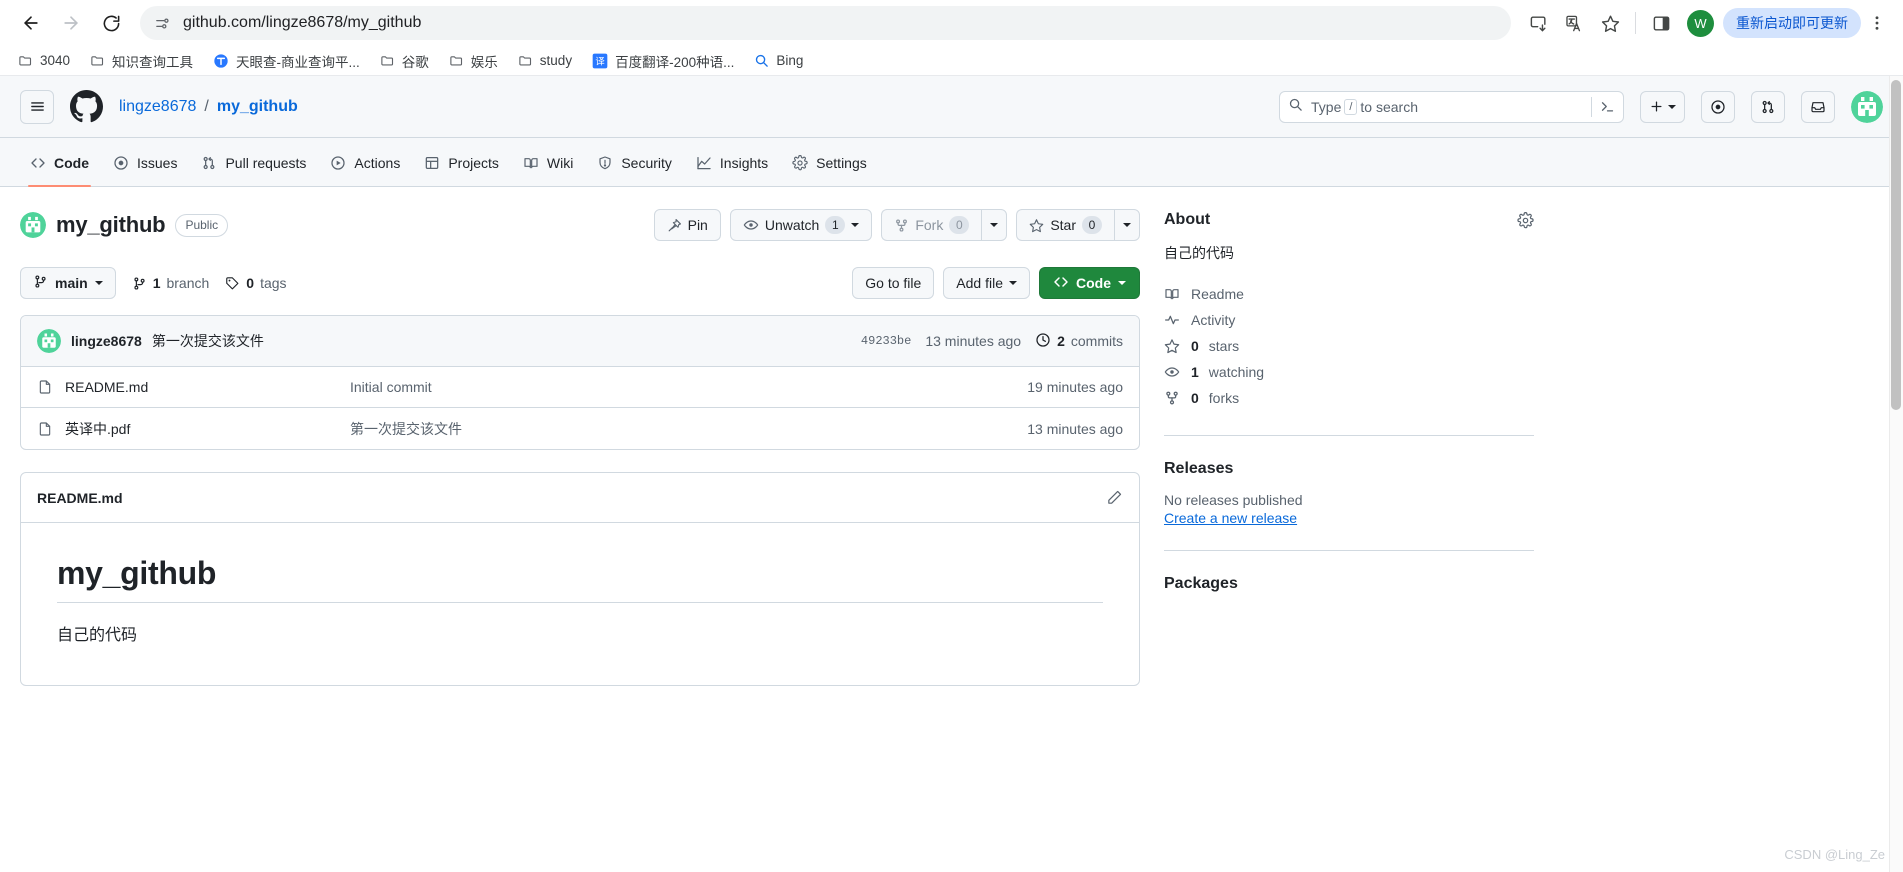 This screenshot has height=872, width=1903. I want to click on tab-actions: Actions, so click(365, 163).